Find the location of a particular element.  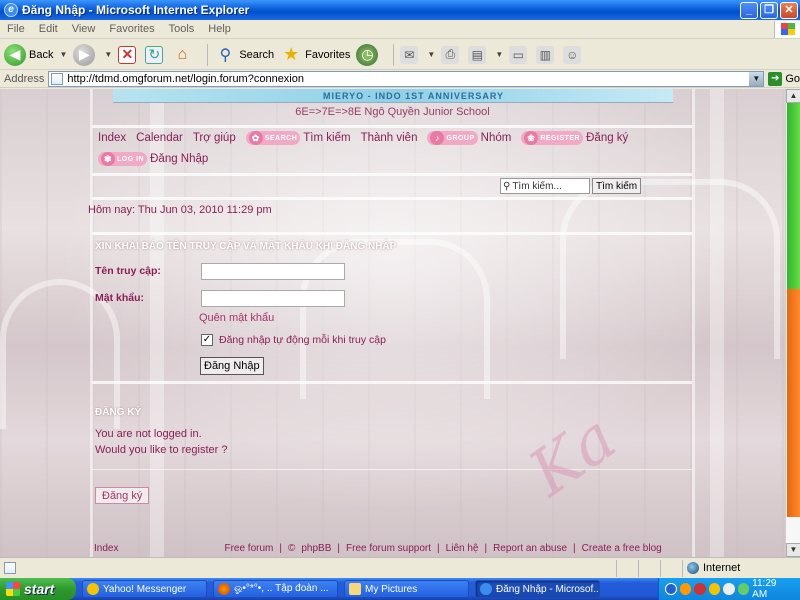

nav-index: Index is located at coordinates (112, 138).